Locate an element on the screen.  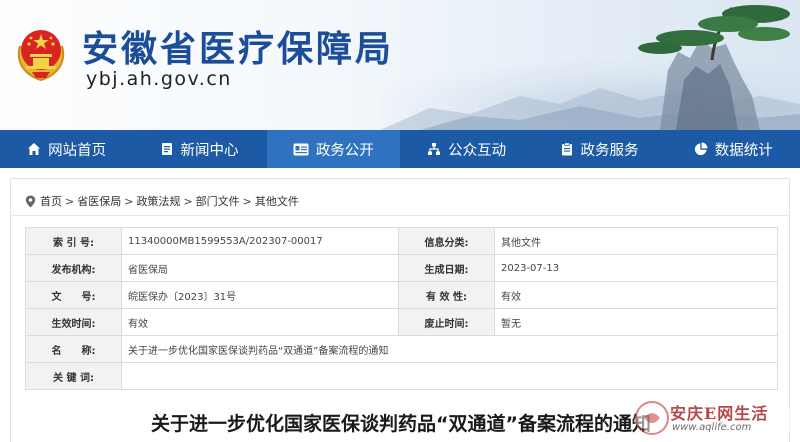
effective-time-value: 有效 is located at coordinates (260, 322).